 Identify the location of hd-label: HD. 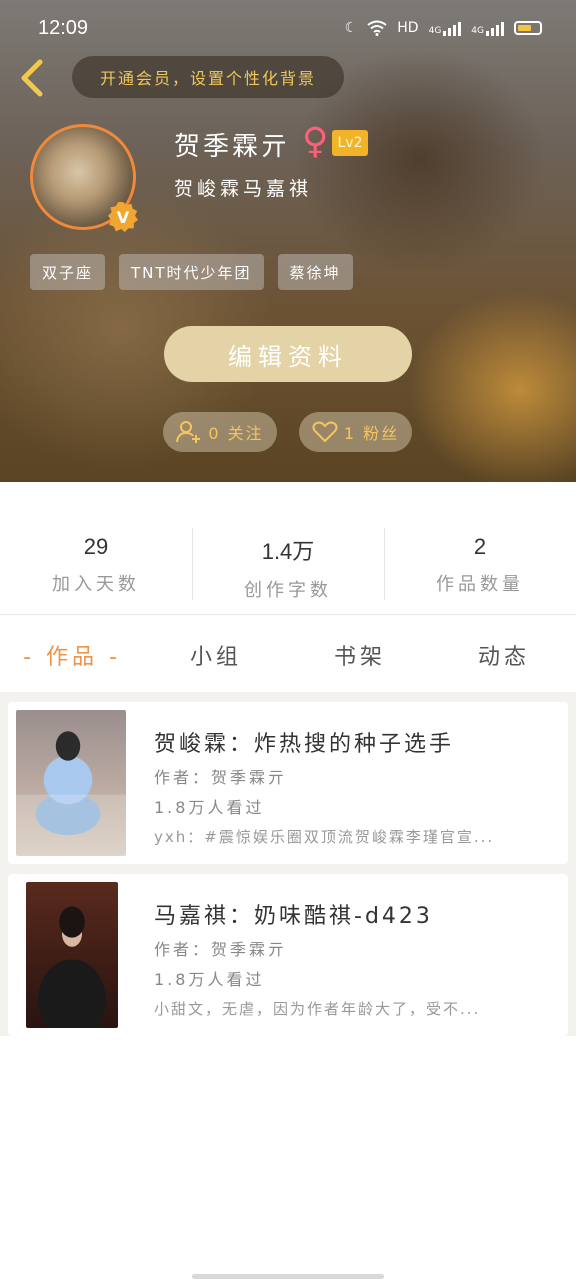
(408, 28).